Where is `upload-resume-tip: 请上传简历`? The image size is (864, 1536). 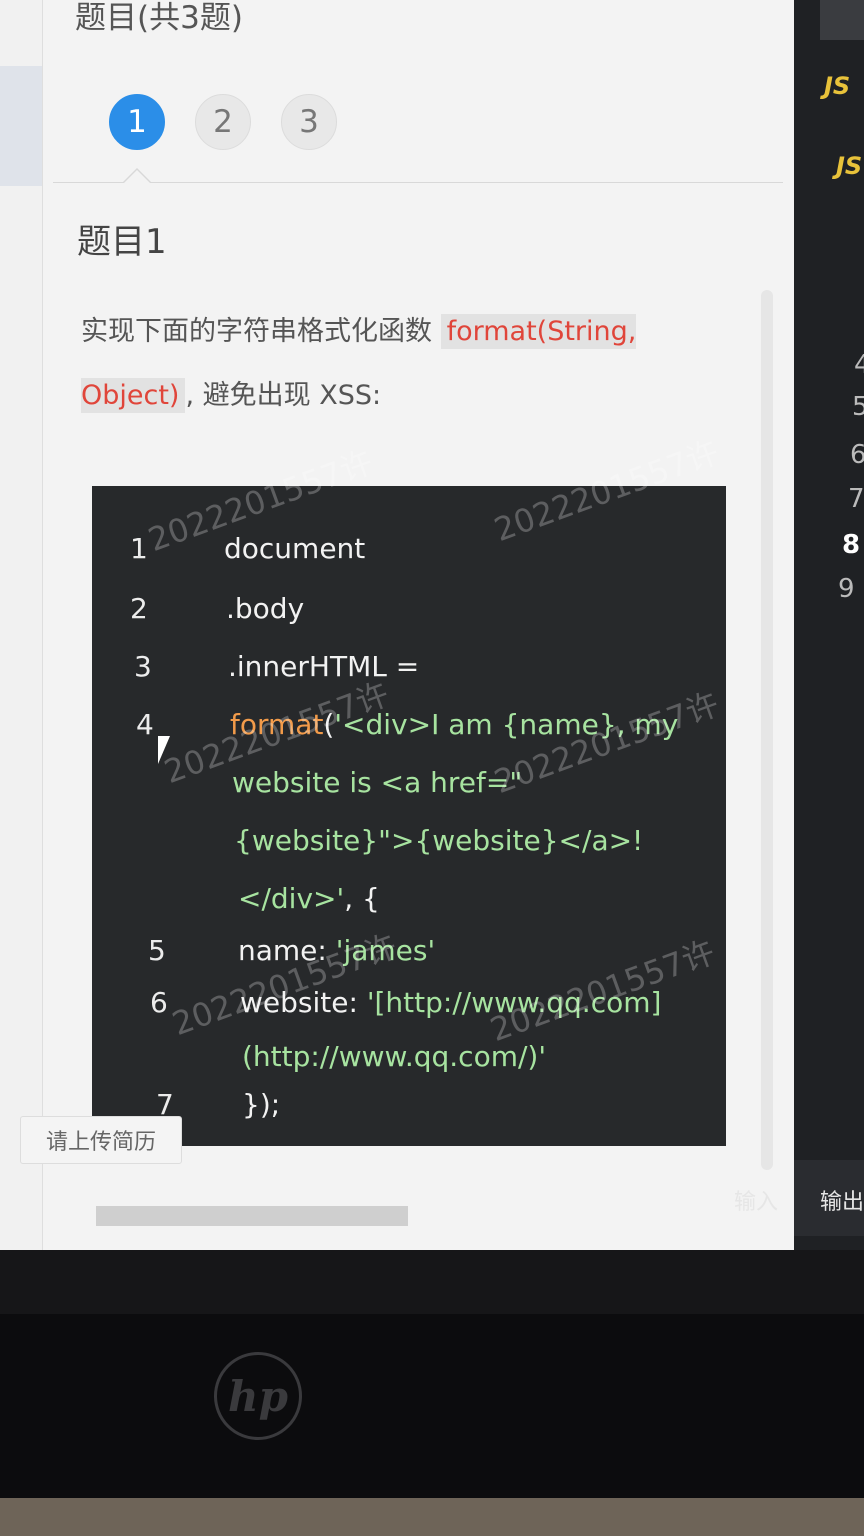 upload-resume-tip: 请上传简历 is located at coordinates (101, 1140).